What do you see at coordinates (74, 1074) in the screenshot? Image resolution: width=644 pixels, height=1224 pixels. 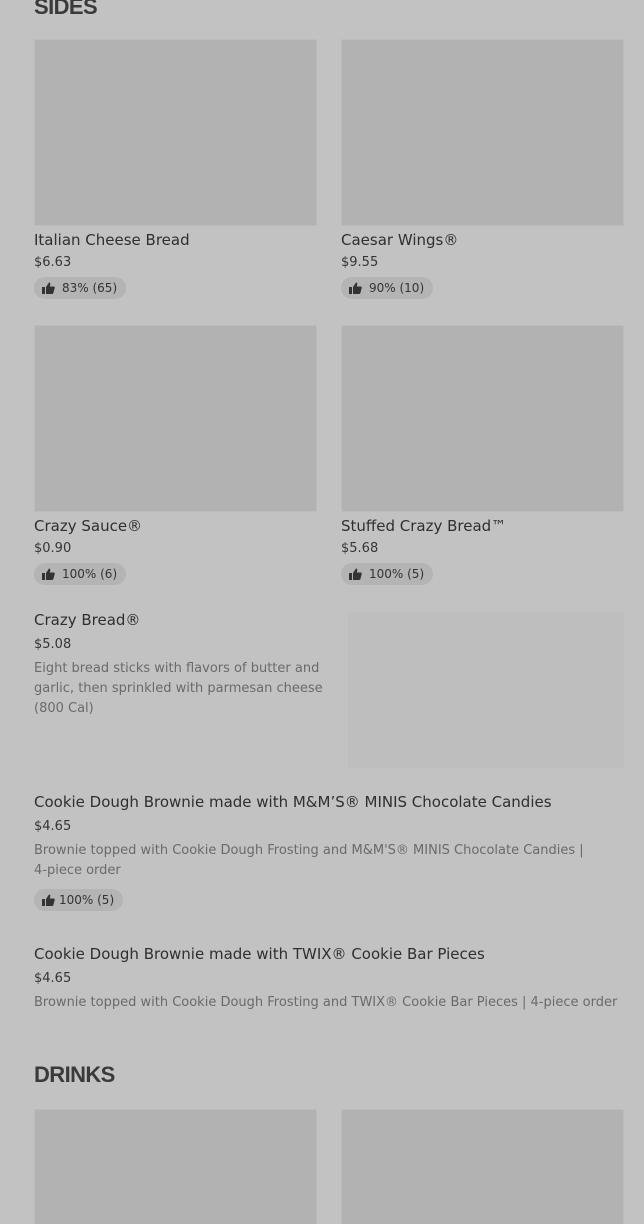 I see `section-title-drinks: DRINKS` at bounding box center [74, 1074].